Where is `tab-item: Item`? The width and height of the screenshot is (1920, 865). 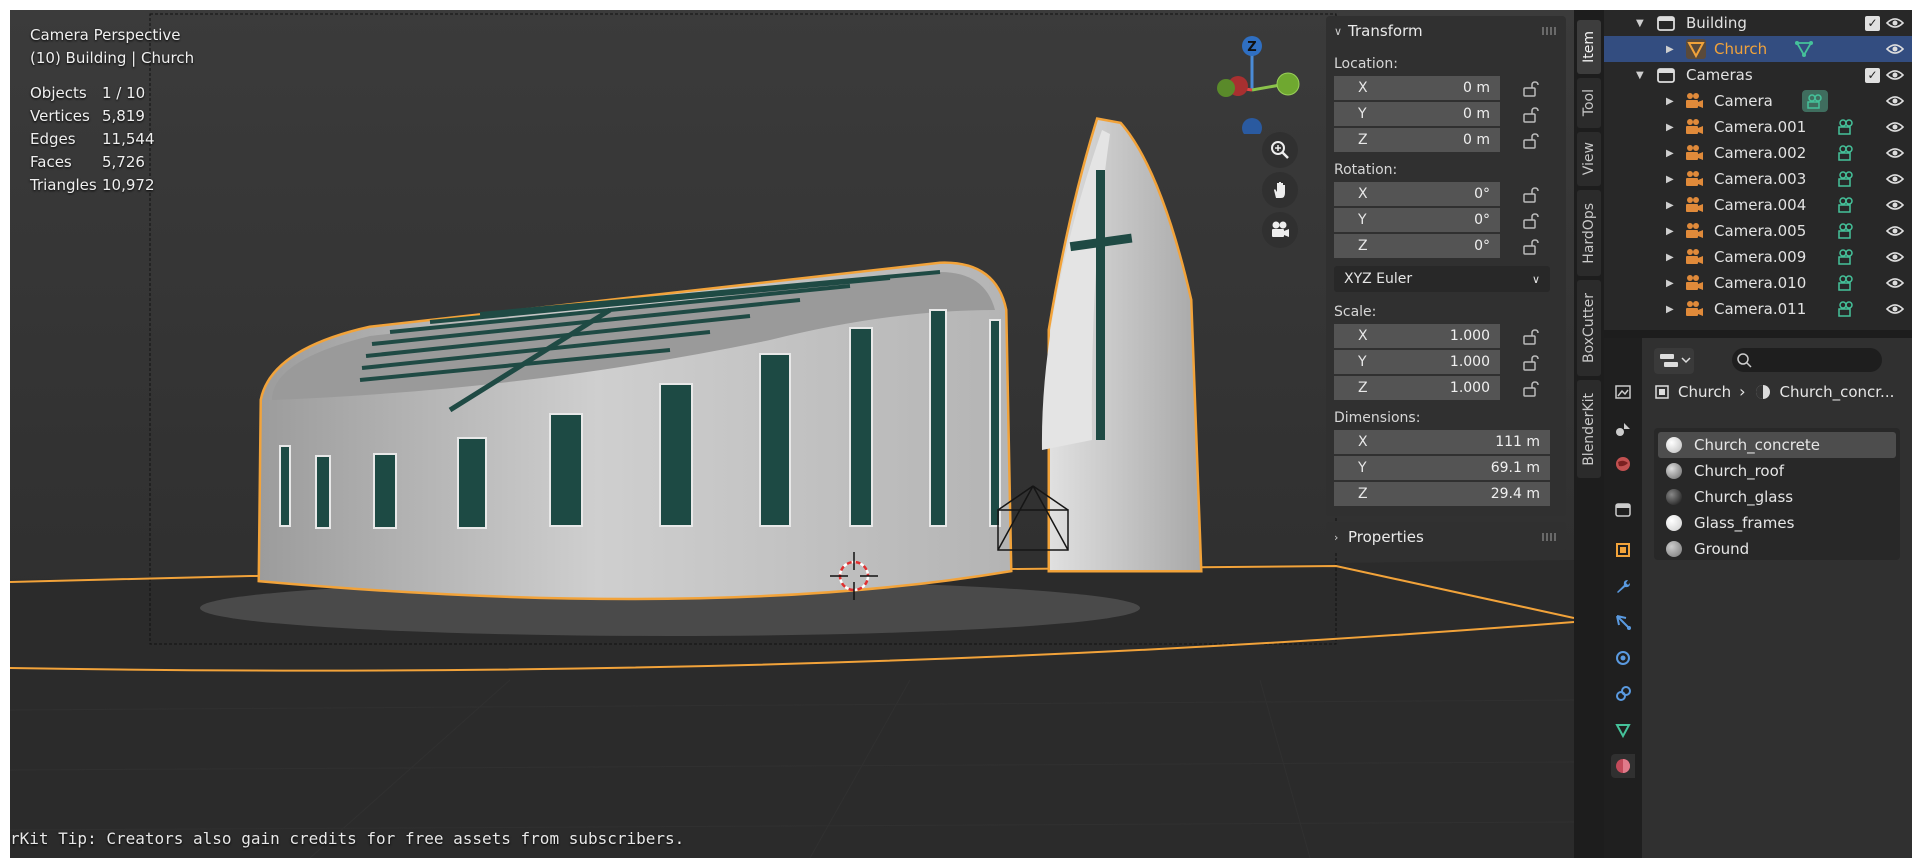 tab-item: Item is located at coordinates (1589, 47).